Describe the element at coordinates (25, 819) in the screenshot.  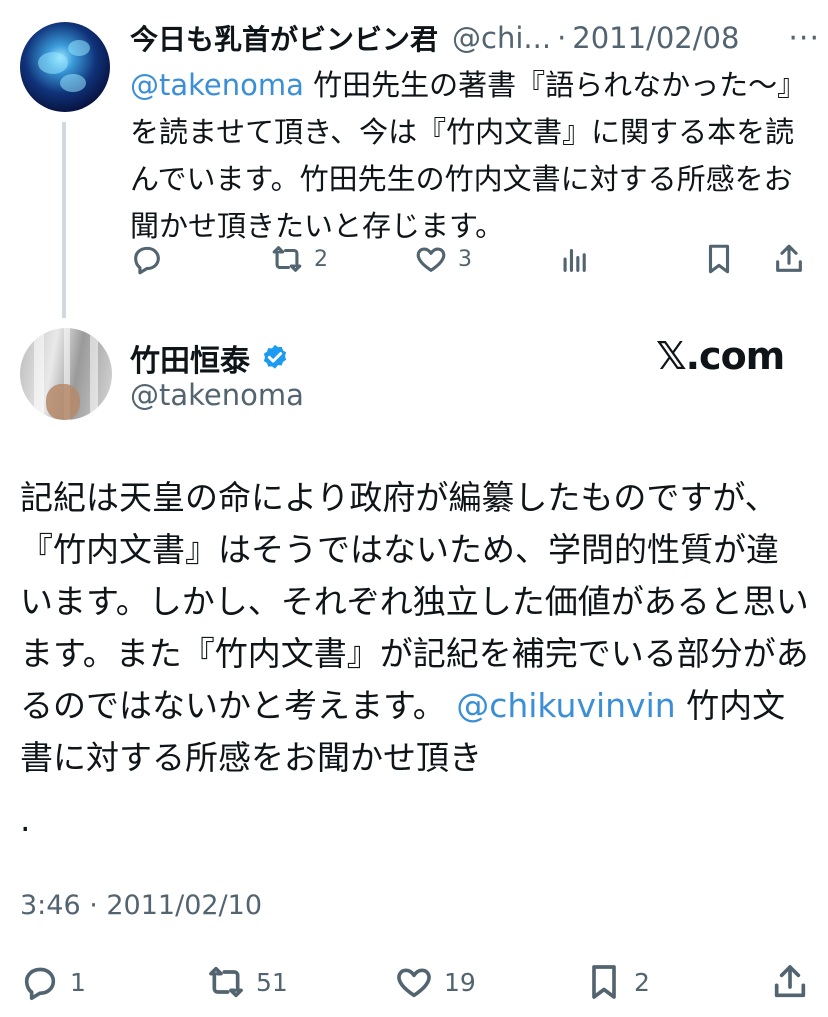
I see `trailing-text: .` at that location.